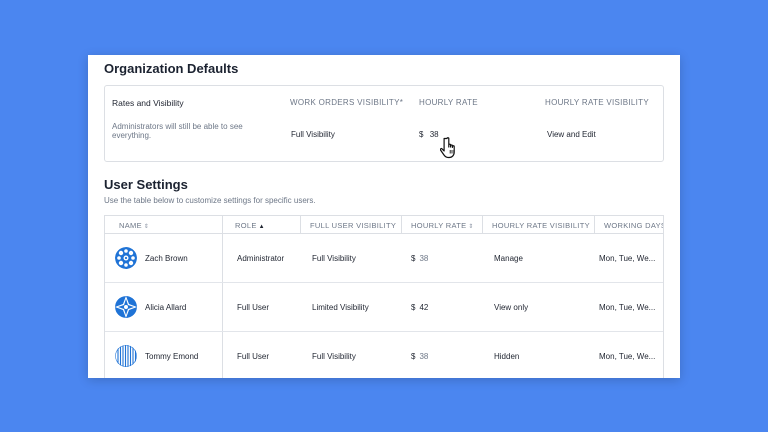 The width and height of the screenshot is (768, 432). I want to click on sort-ascending-icon: ▲, so click(261, 227).